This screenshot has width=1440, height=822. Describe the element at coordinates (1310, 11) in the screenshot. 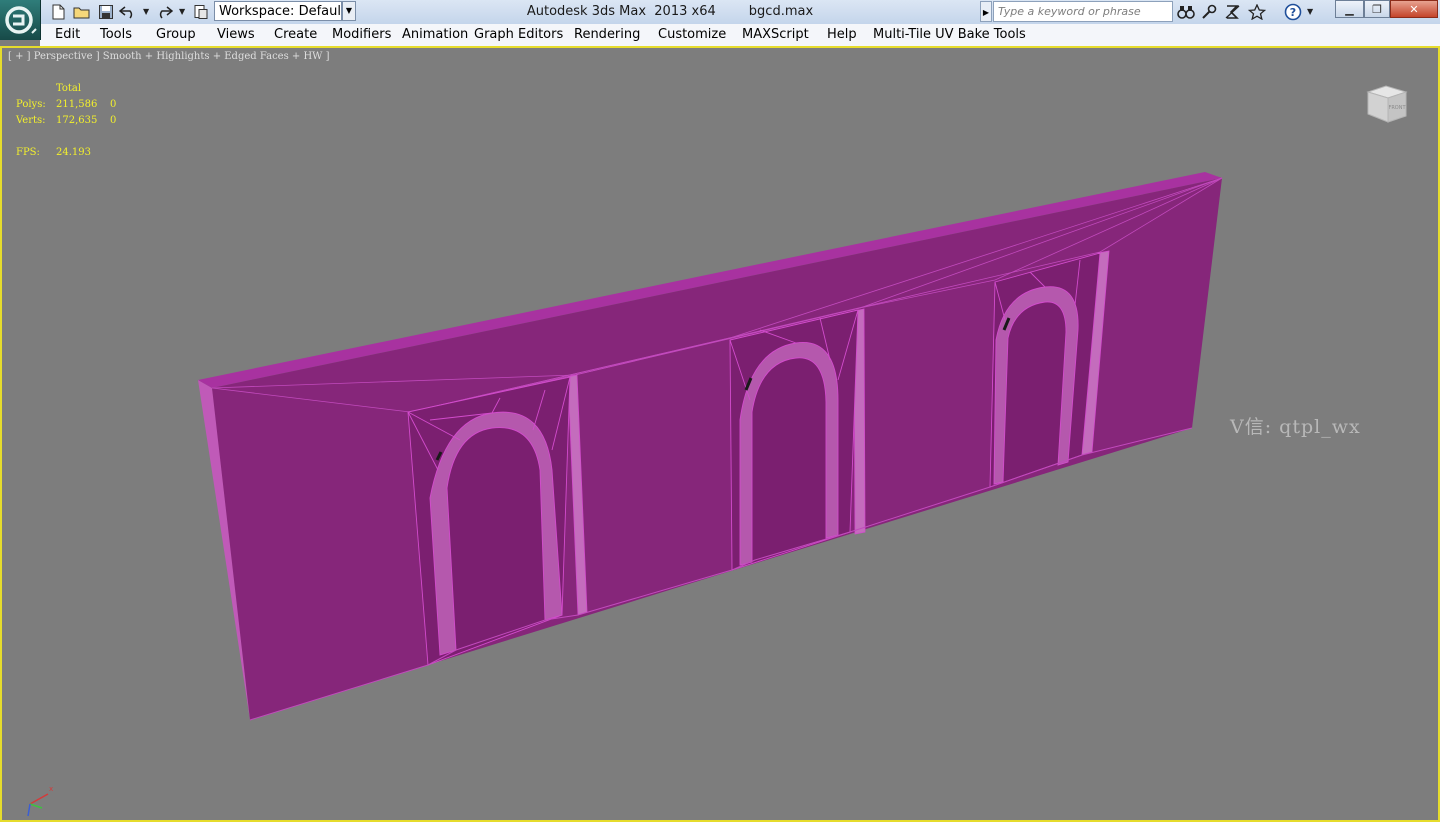

I see `help-dropdown-icon: ▼` at that location.